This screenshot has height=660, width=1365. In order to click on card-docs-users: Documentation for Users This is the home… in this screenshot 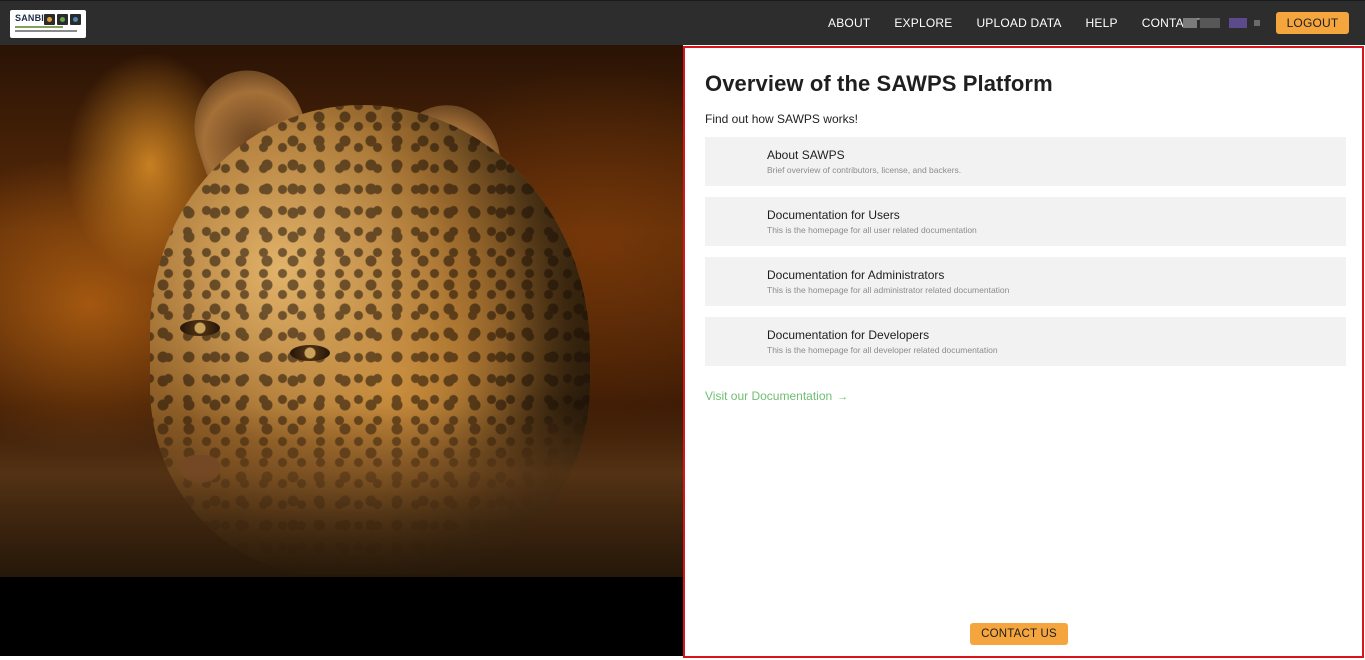, I will do `click(1025, 221)`.